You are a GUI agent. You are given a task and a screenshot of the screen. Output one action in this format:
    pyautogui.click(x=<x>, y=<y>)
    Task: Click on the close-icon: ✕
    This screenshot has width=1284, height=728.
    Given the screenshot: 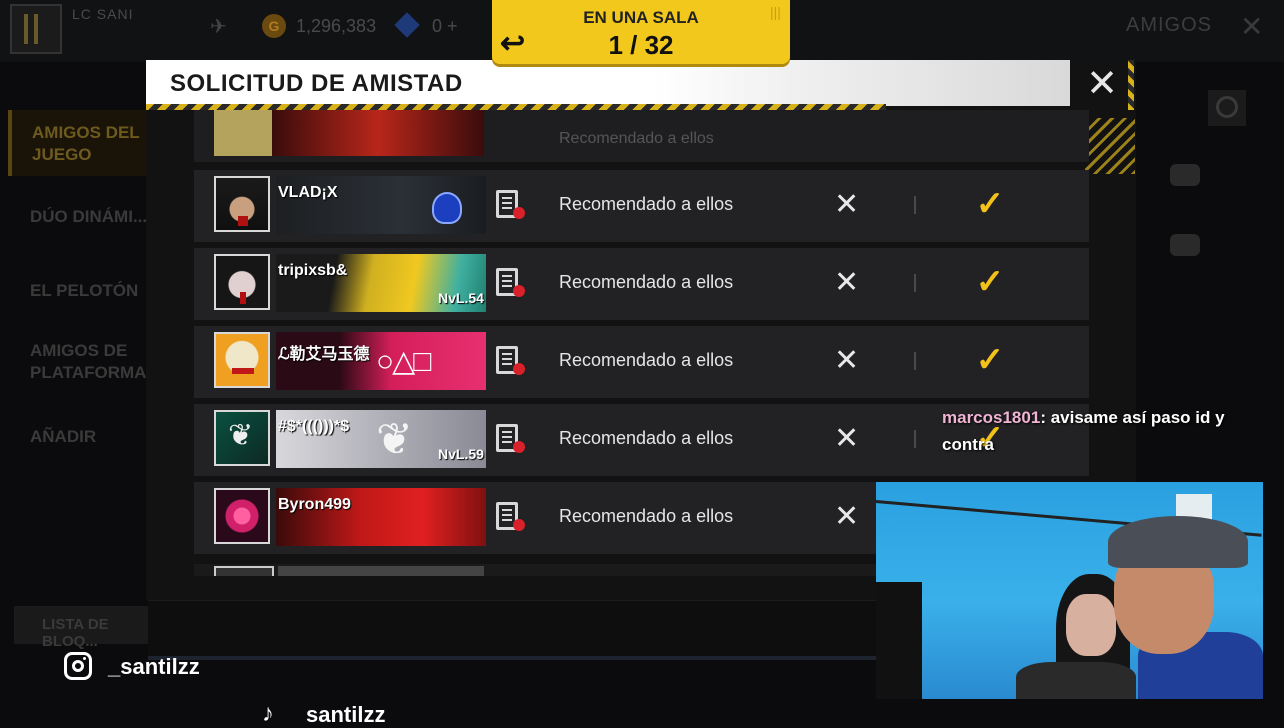 What is the action you would take?
    pyautogui.click(x=1251, y=26)
    